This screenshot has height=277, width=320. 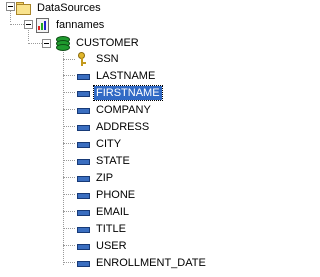 I want to click on tree-field-label: CITY, so click(x=109, y=144).